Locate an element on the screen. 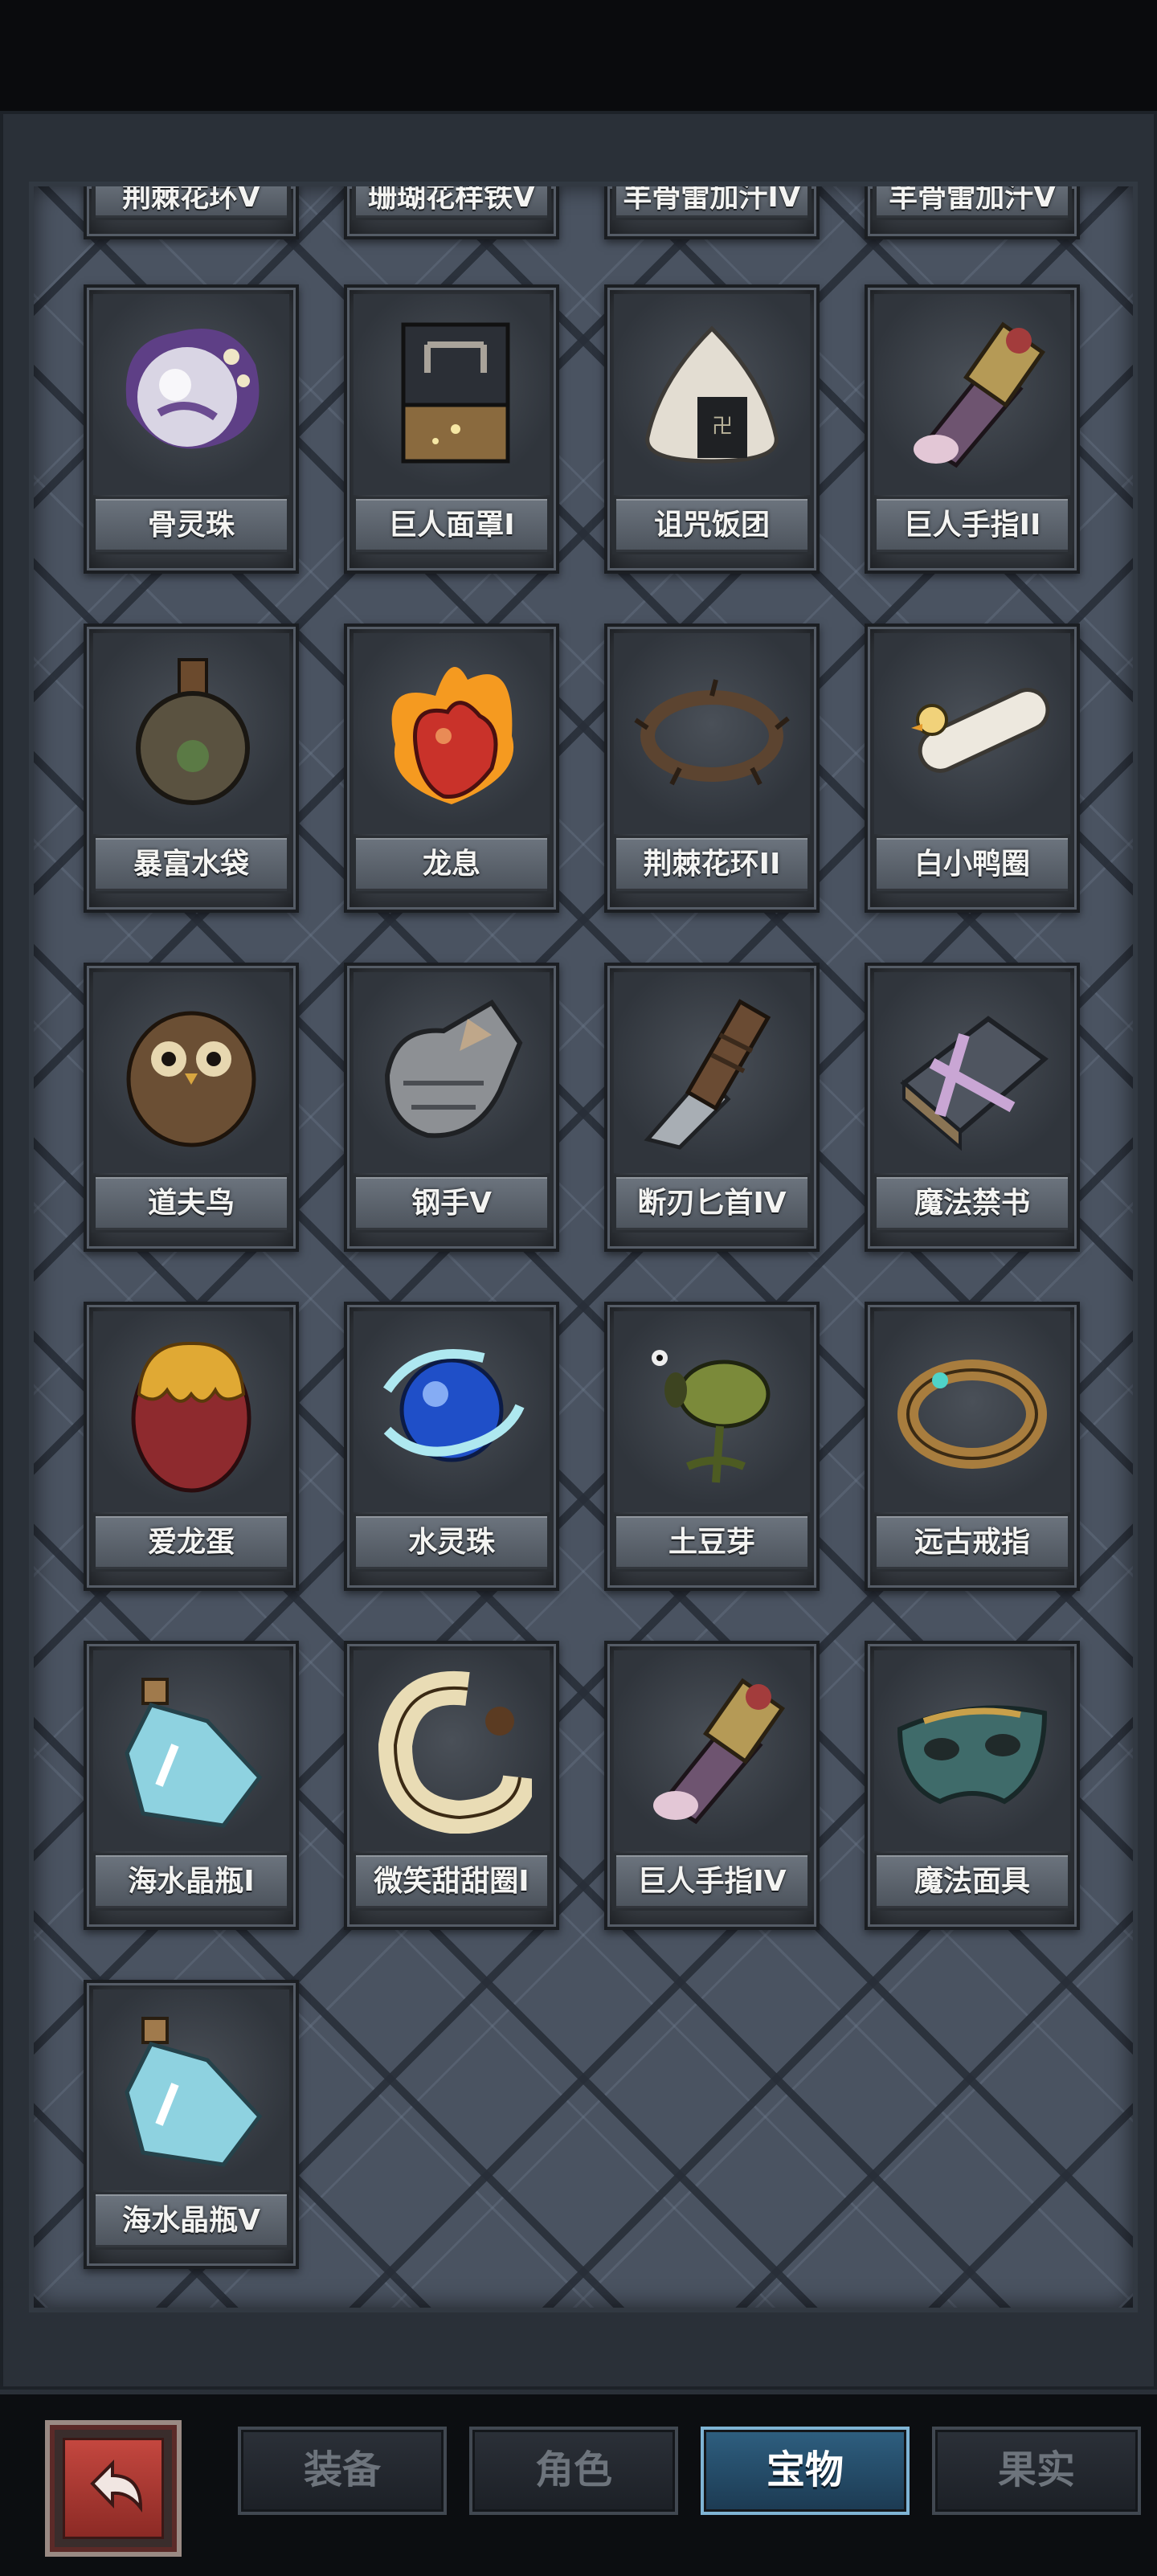 The width and height of the screenshot is (1157, 2576). tab-character: 角色 is located at coordinates (574, 2471).